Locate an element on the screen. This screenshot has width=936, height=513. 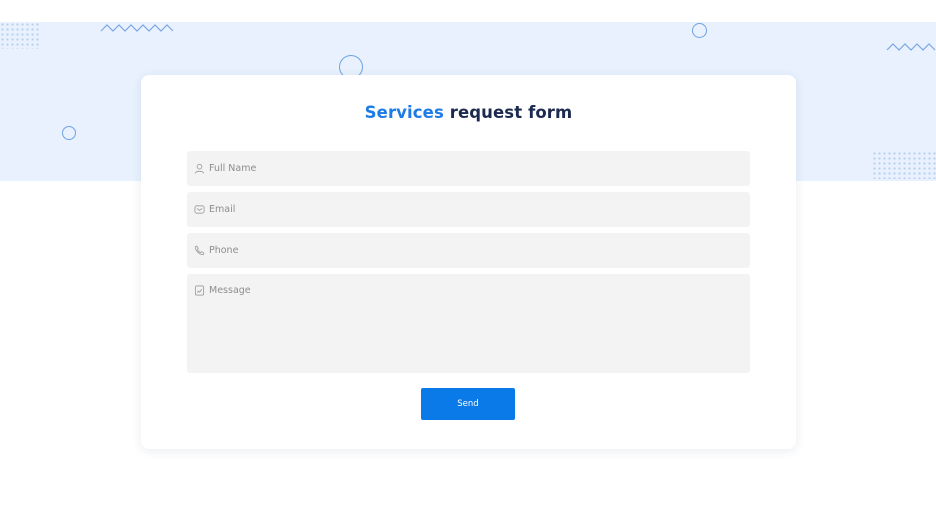
email-placeholder: Email is located at coordinates (222, 209).